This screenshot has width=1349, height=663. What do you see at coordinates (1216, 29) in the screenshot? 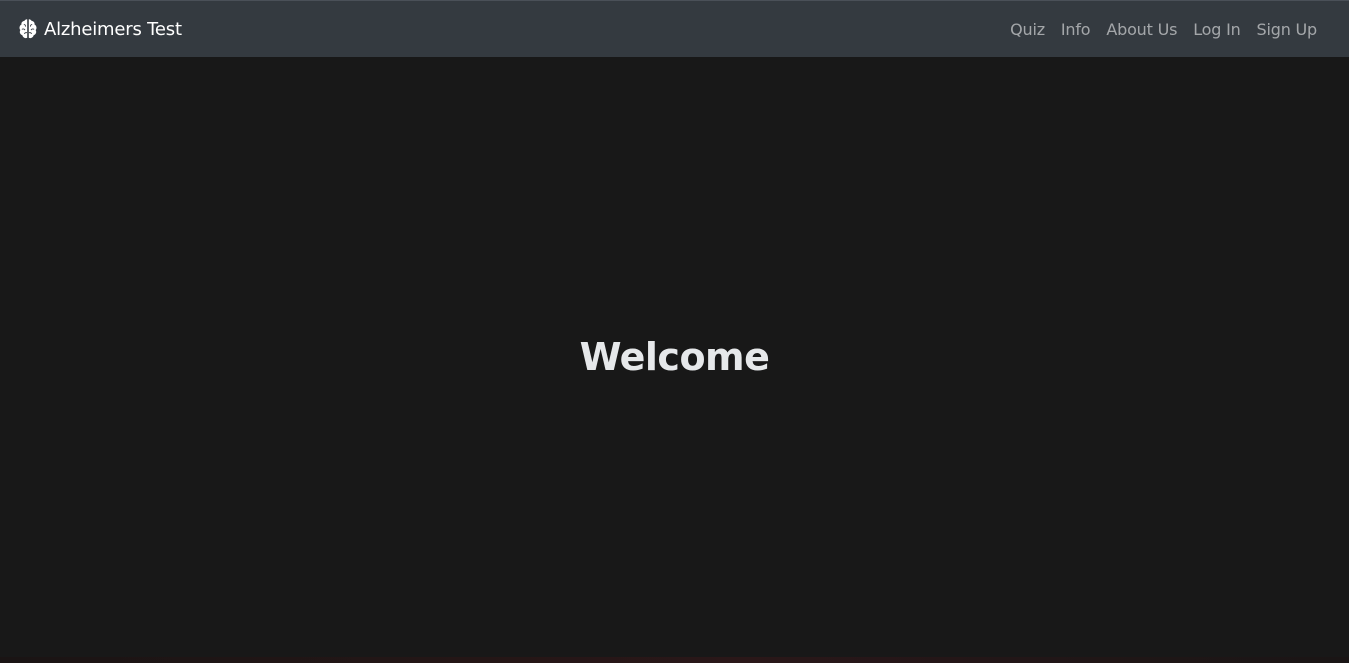
I see `nav-link-log-in: Log In` at bounding box center [1216, 29].